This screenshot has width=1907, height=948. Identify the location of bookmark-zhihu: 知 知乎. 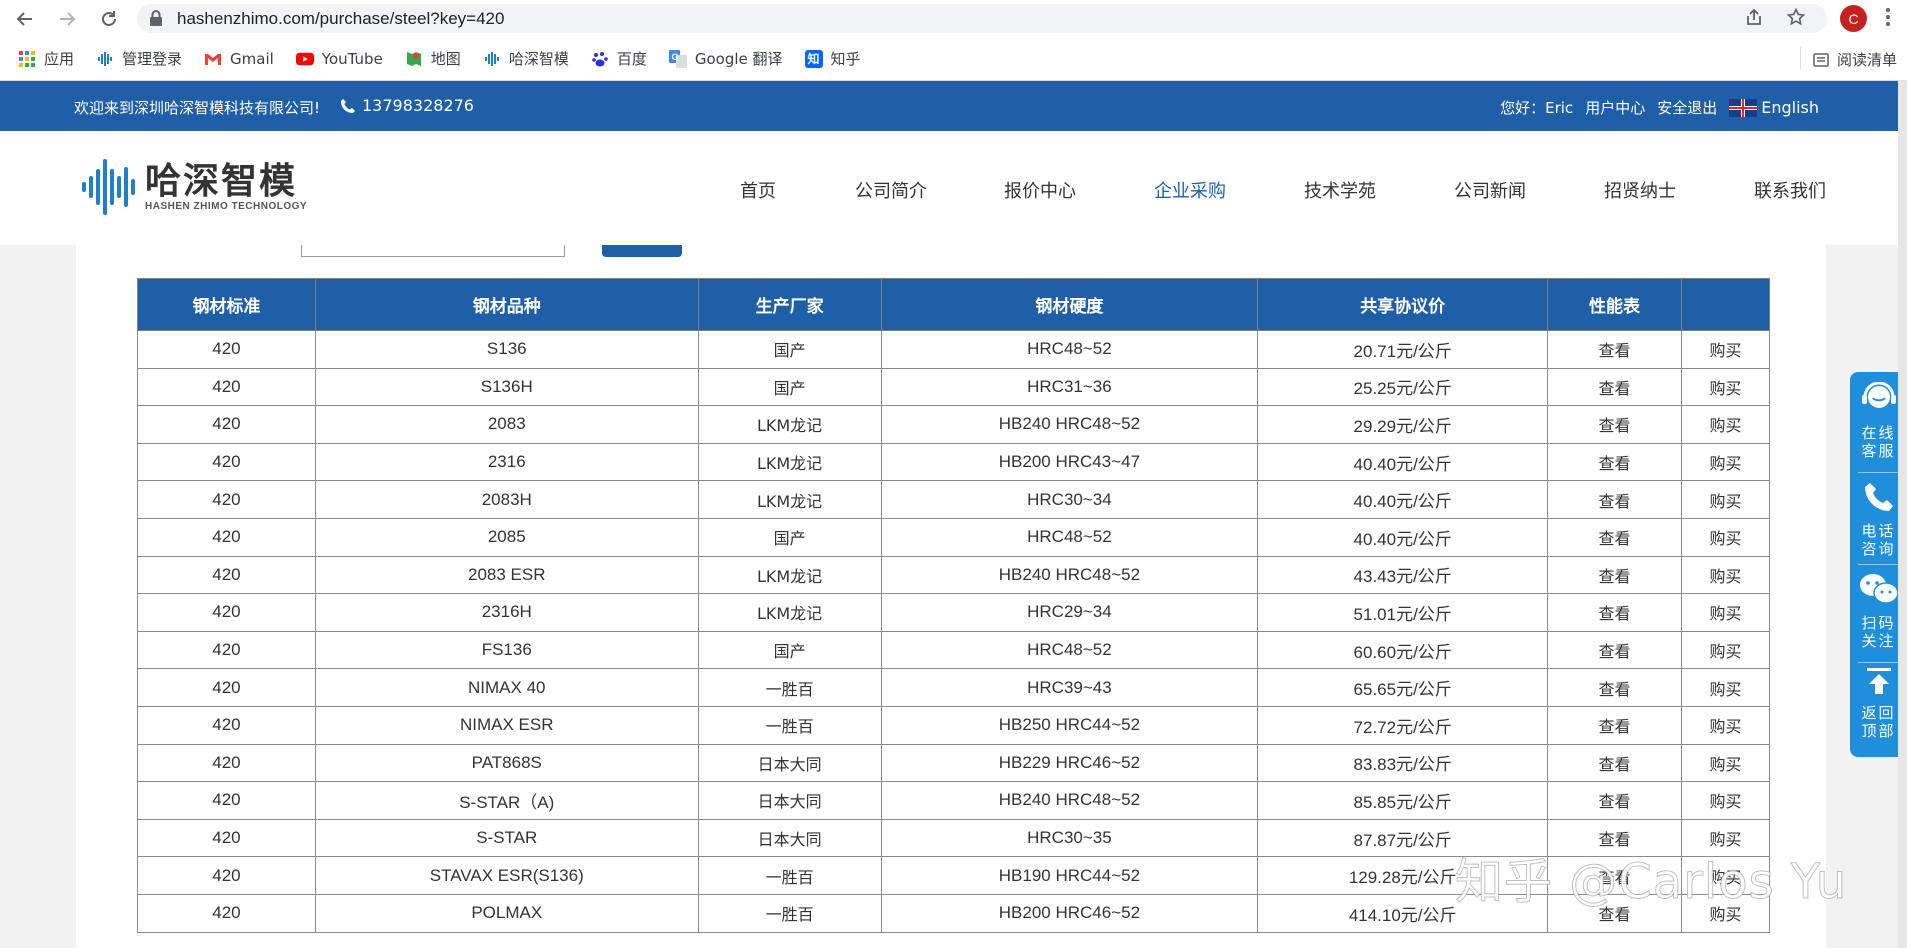
(832, 58).